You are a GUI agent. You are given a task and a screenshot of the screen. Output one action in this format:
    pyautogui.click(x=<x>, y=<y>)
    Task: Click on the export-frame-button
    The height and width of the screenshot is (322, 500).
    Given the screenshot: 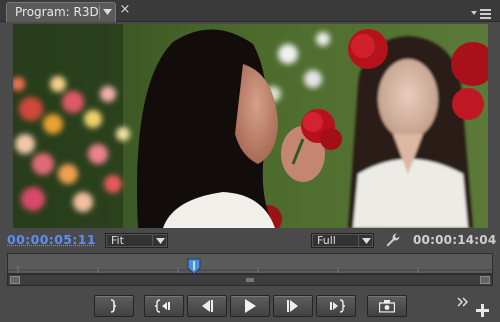 What is the action you would take?
    pyautogui.click(x=387, y=306)
    